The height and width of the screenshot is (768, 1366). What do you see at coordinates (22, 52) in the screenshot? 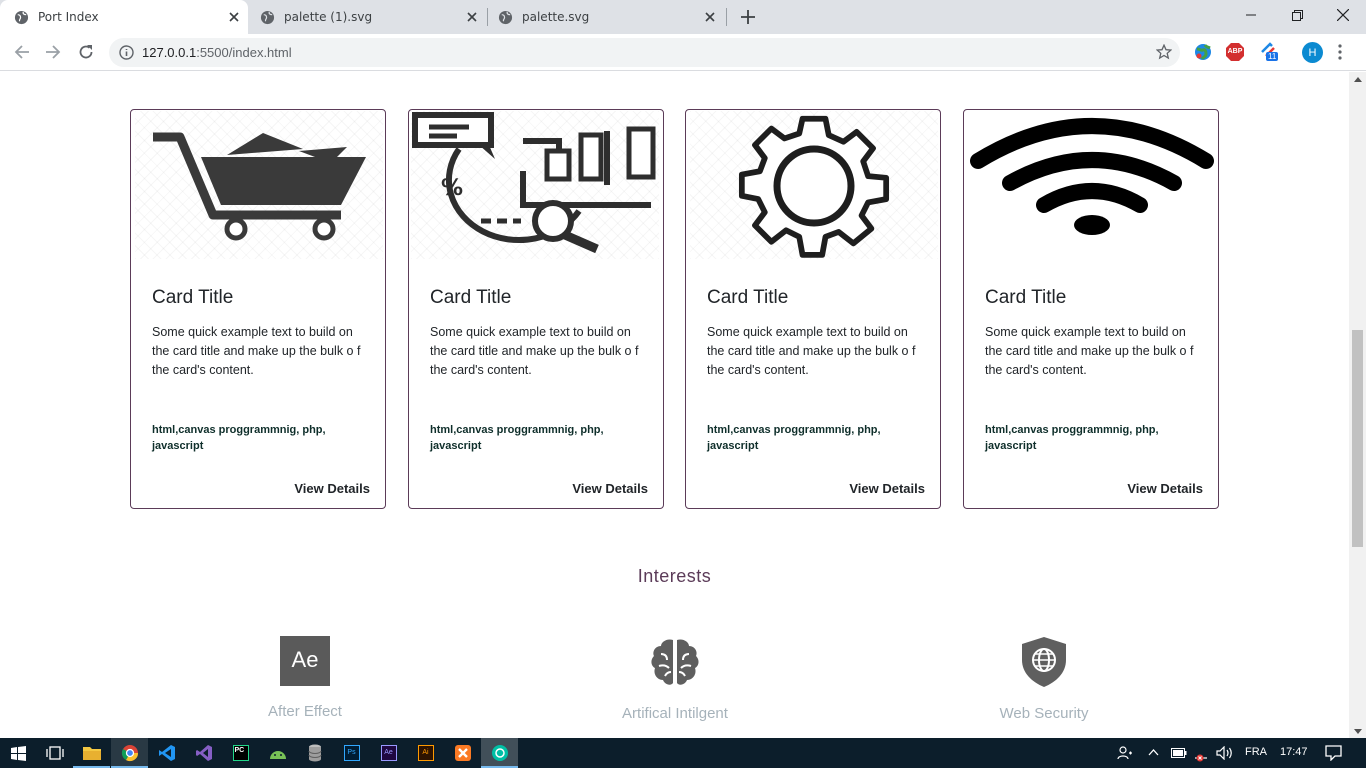
I see `back-button` at bounding box center [22, 52].